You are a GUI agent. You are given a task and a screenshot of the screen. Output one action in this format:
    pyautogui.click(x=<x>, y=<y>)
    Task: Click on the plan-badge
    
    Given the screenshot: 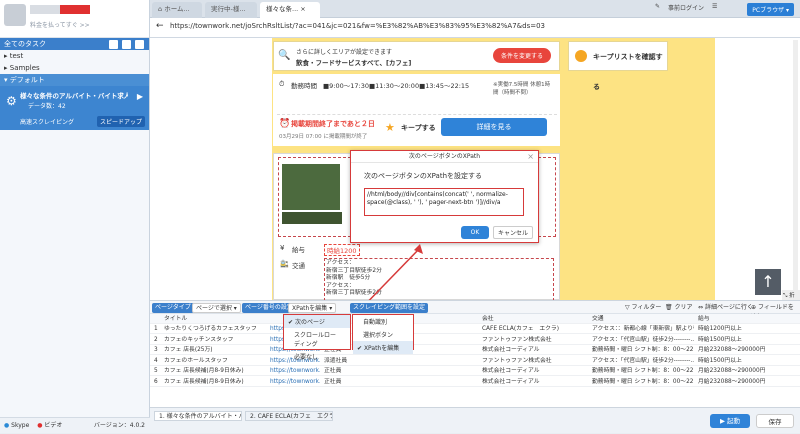 What is the action you would take?
    pyautogui.click(x=75, y=9)
    